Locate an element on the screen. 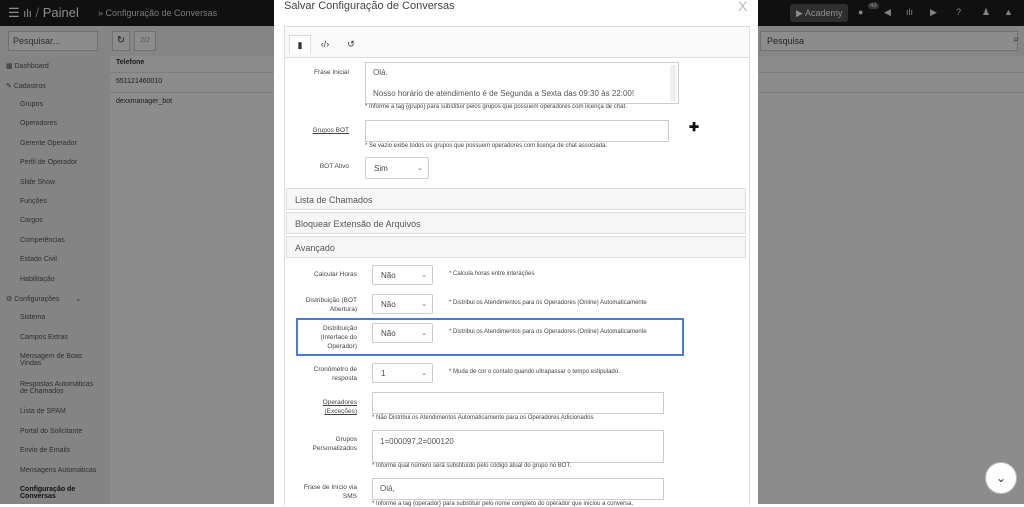 This screenshot has height=507, width=1024. textarea-scrollbar is located at coordinates (673, 83).